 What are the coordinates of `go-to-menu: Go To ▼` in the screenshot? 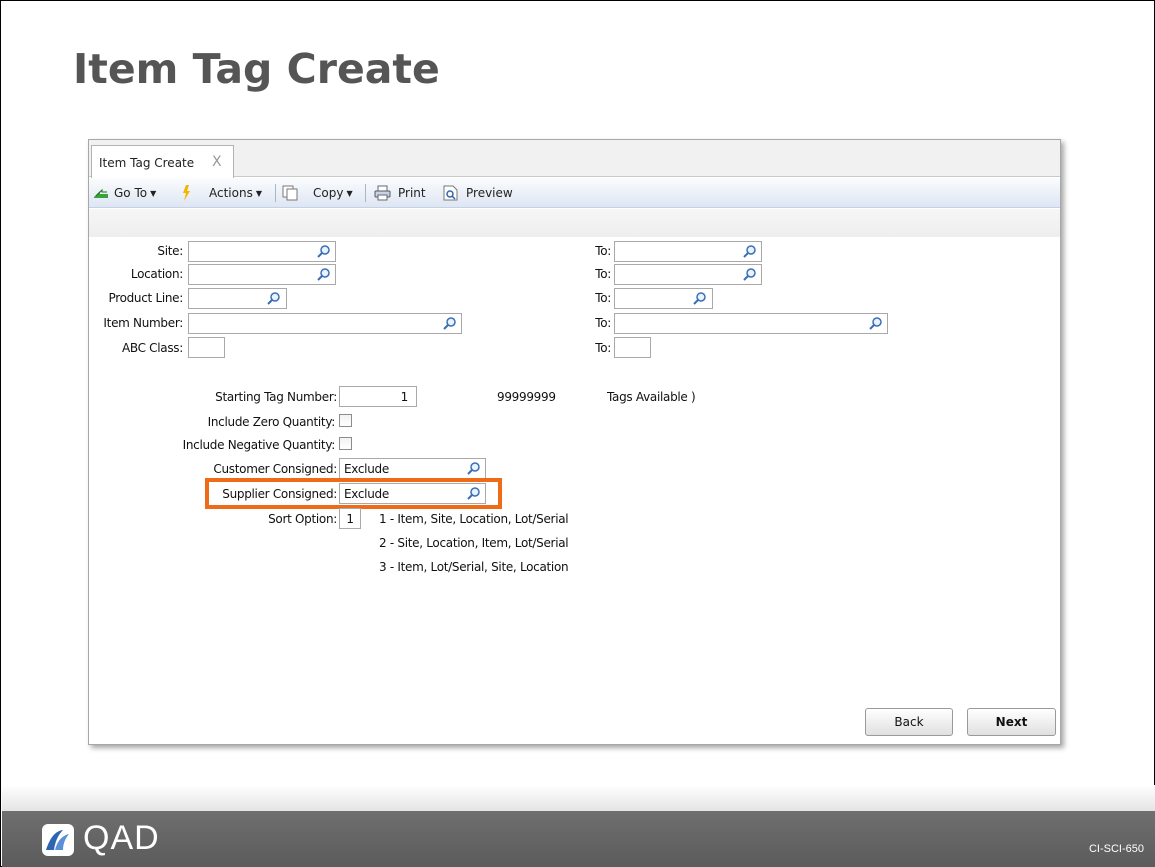 It's located at (135, 193).